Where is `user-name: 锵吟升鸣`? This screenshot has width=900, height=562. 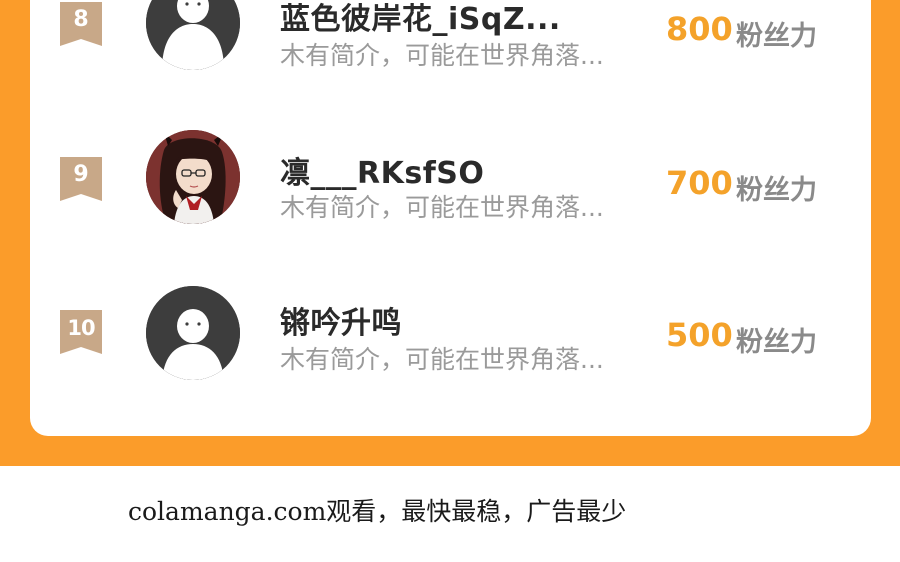
user-name: 锵吟升鸣 is located at coordinates (341, 320).